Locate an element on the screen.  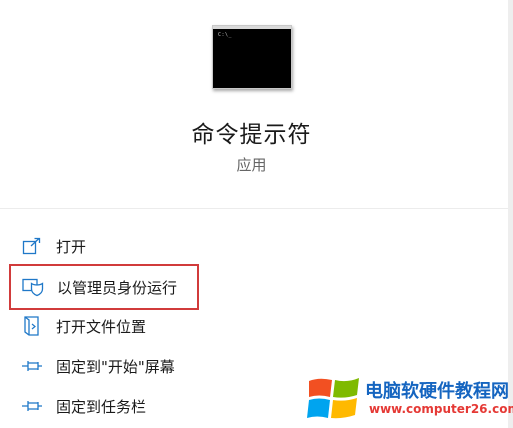
pin-to-taskbar-label: 固定到任务栏 is located at coordinates (101, 406).